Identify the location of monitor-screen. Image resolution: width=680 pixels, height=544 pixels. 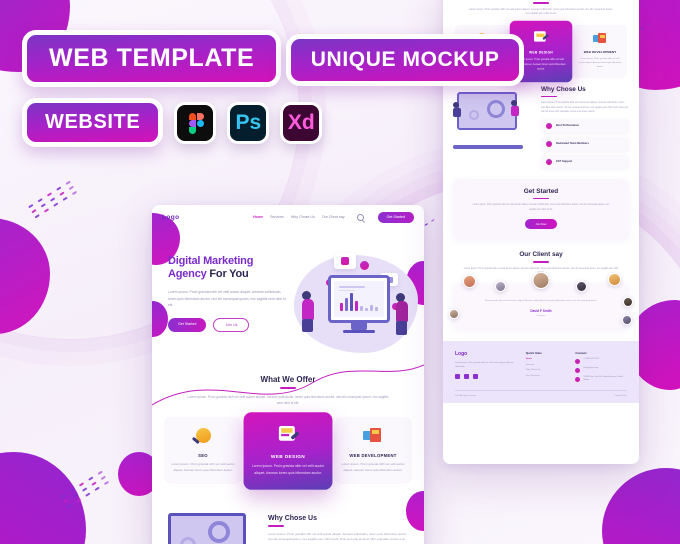
(359, 299).